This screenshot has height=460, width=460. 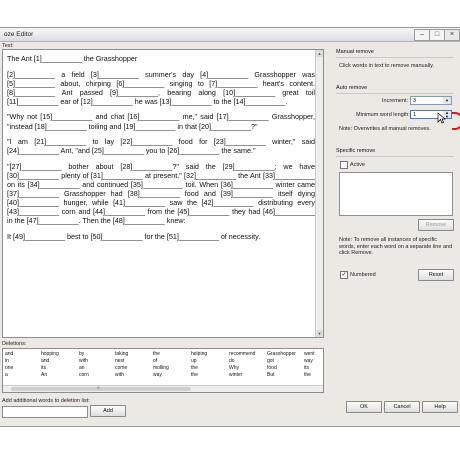 What do you see at coordinates (14, 344) in the screenshot?
I see `deletions-label: Deletions:` at bounding box center [14, 344].